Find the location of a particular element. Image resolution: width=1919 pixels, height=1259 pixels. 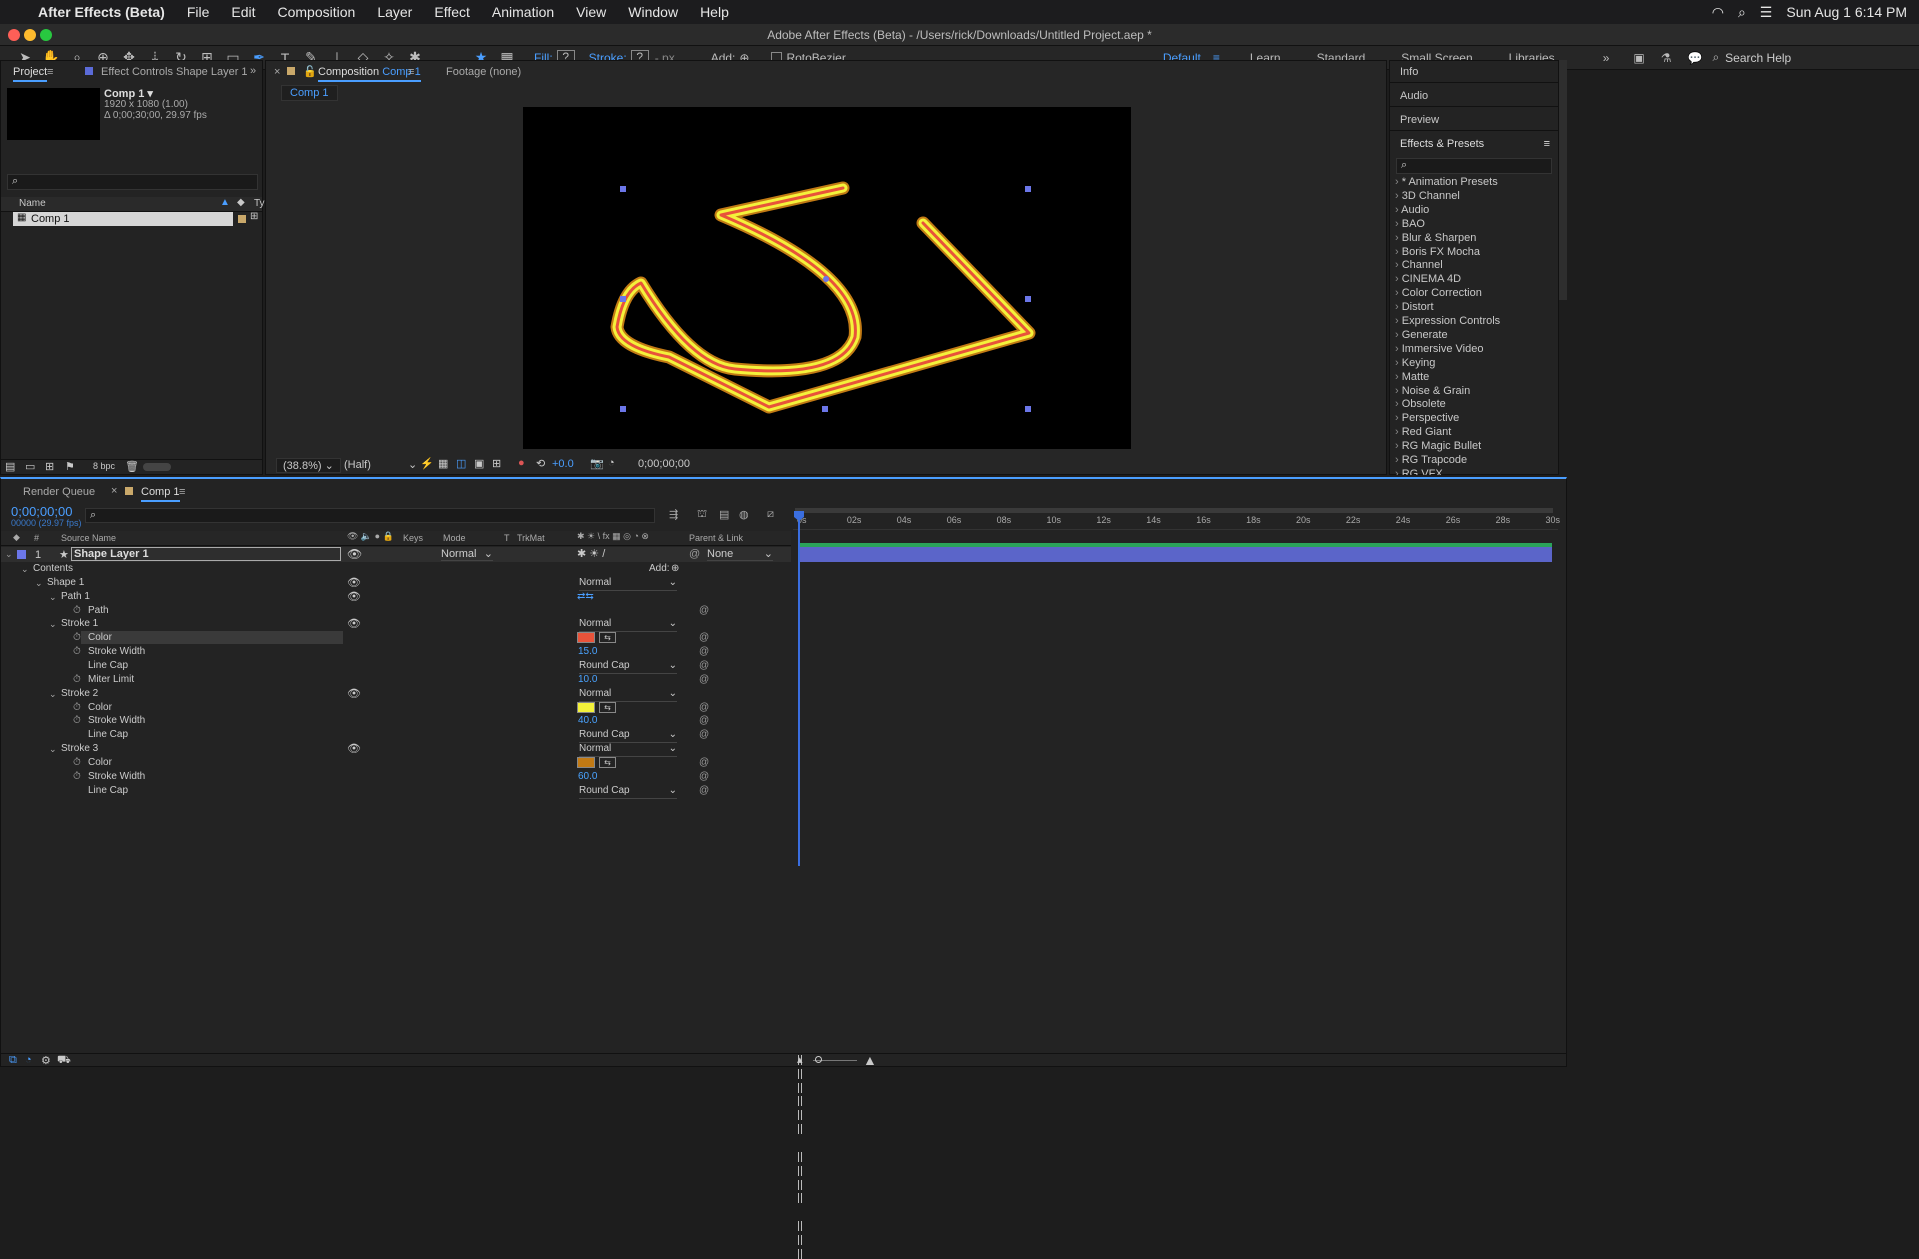

timeline-menu-icon: ≡ is located at coordinates (182, 492).